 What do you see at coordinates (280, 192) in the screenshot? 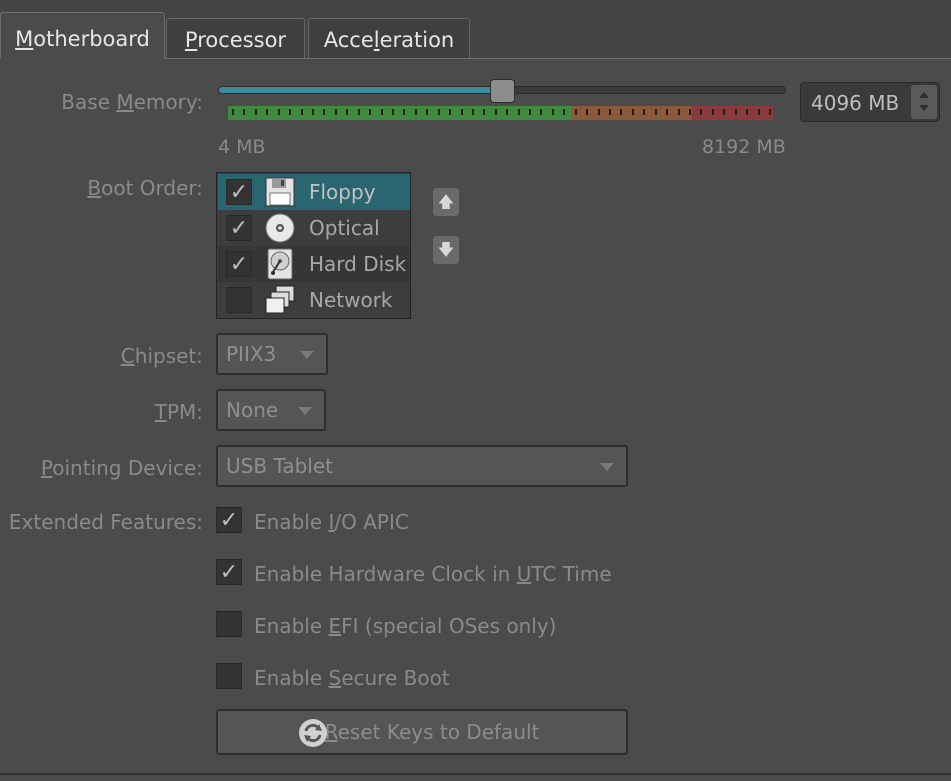
I see `floppy-icon` at bounding box center [280, 192].